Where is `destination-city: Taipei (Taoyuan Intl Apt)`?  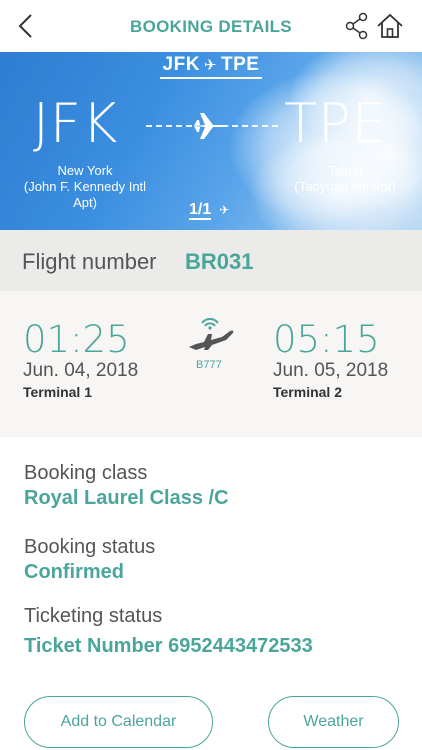 destination-city: Taipei (Taoyuan Intl Apt) is located at coordinates (345, 179).